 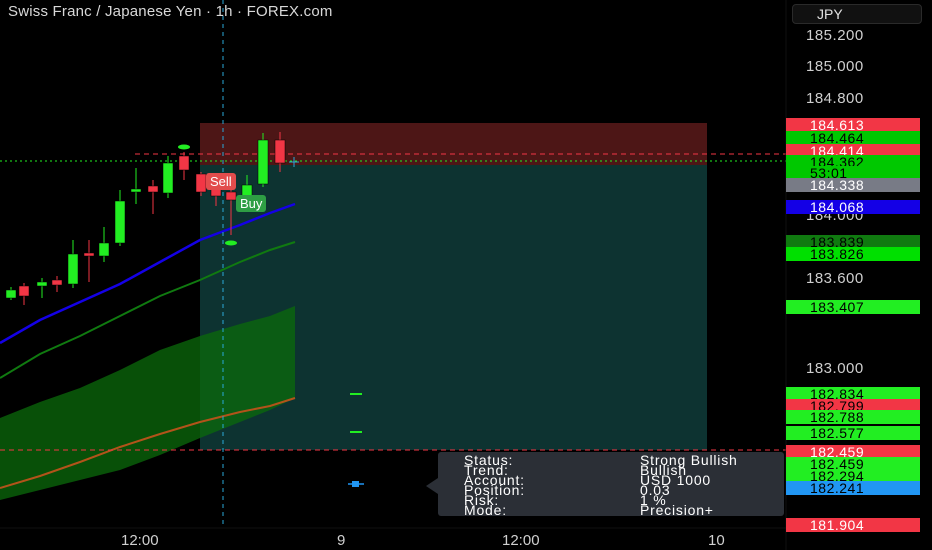 I want to click on sell-signal-label: Sell, so click(x=221, y=181).